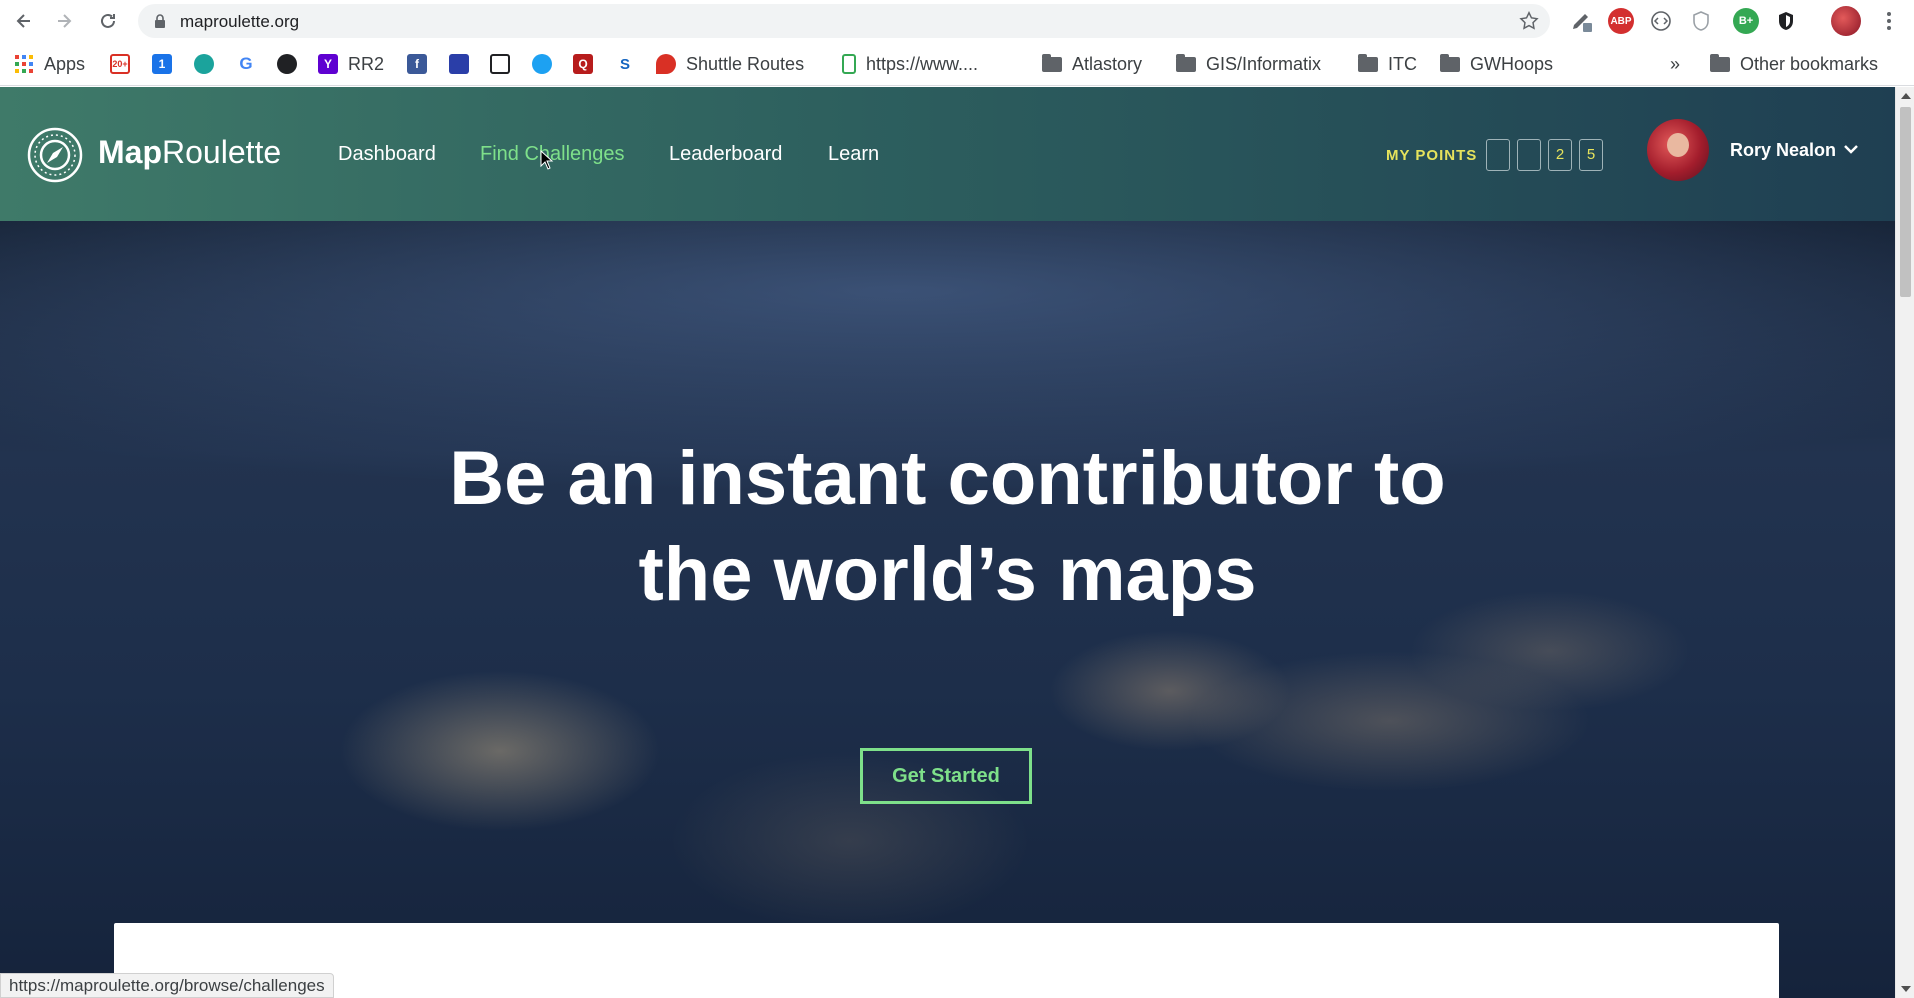  I want to click on lock-icon, so click(160, 21).